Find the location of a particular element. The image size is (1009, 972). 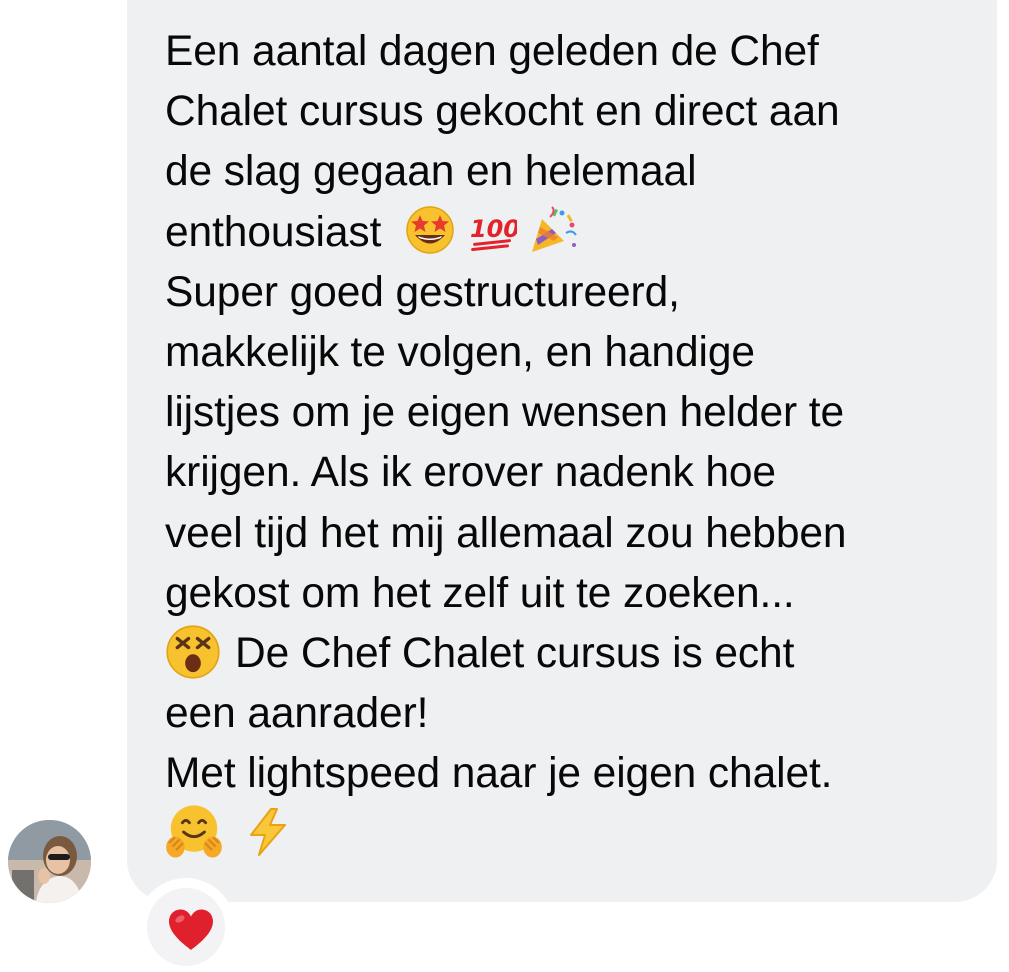

emoji-line is located at coordinates (566, 835).